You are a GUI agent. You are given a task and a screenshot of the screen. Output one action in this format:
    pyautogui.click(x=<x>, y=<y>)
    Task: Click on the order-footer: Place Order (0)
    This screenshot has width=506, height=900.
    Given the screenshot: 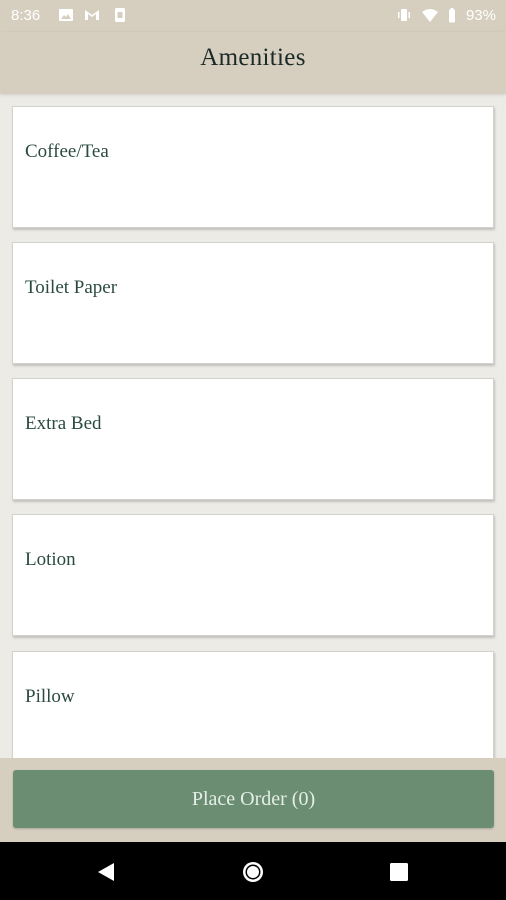 What is the action you would take?
    pyautogui.click(x=253, y=800)
    